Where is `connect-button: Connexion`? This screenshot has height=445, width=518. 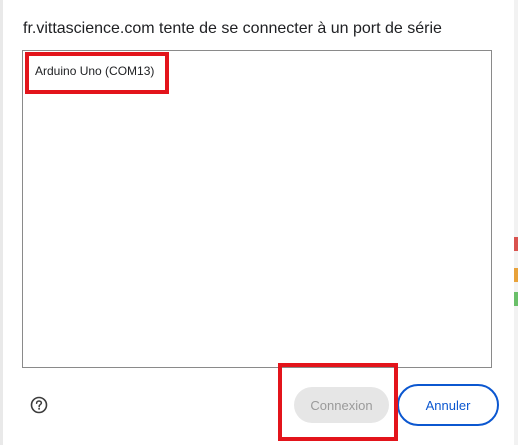
connect-button: Connexion is located at coordinates (341, 405).